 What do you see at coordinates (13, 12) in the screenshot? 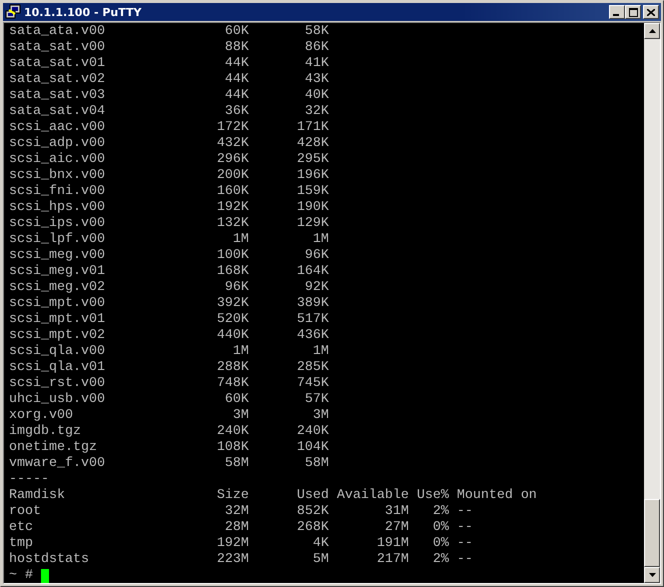
I see `computer-icon` at bounding box center [13, 12].